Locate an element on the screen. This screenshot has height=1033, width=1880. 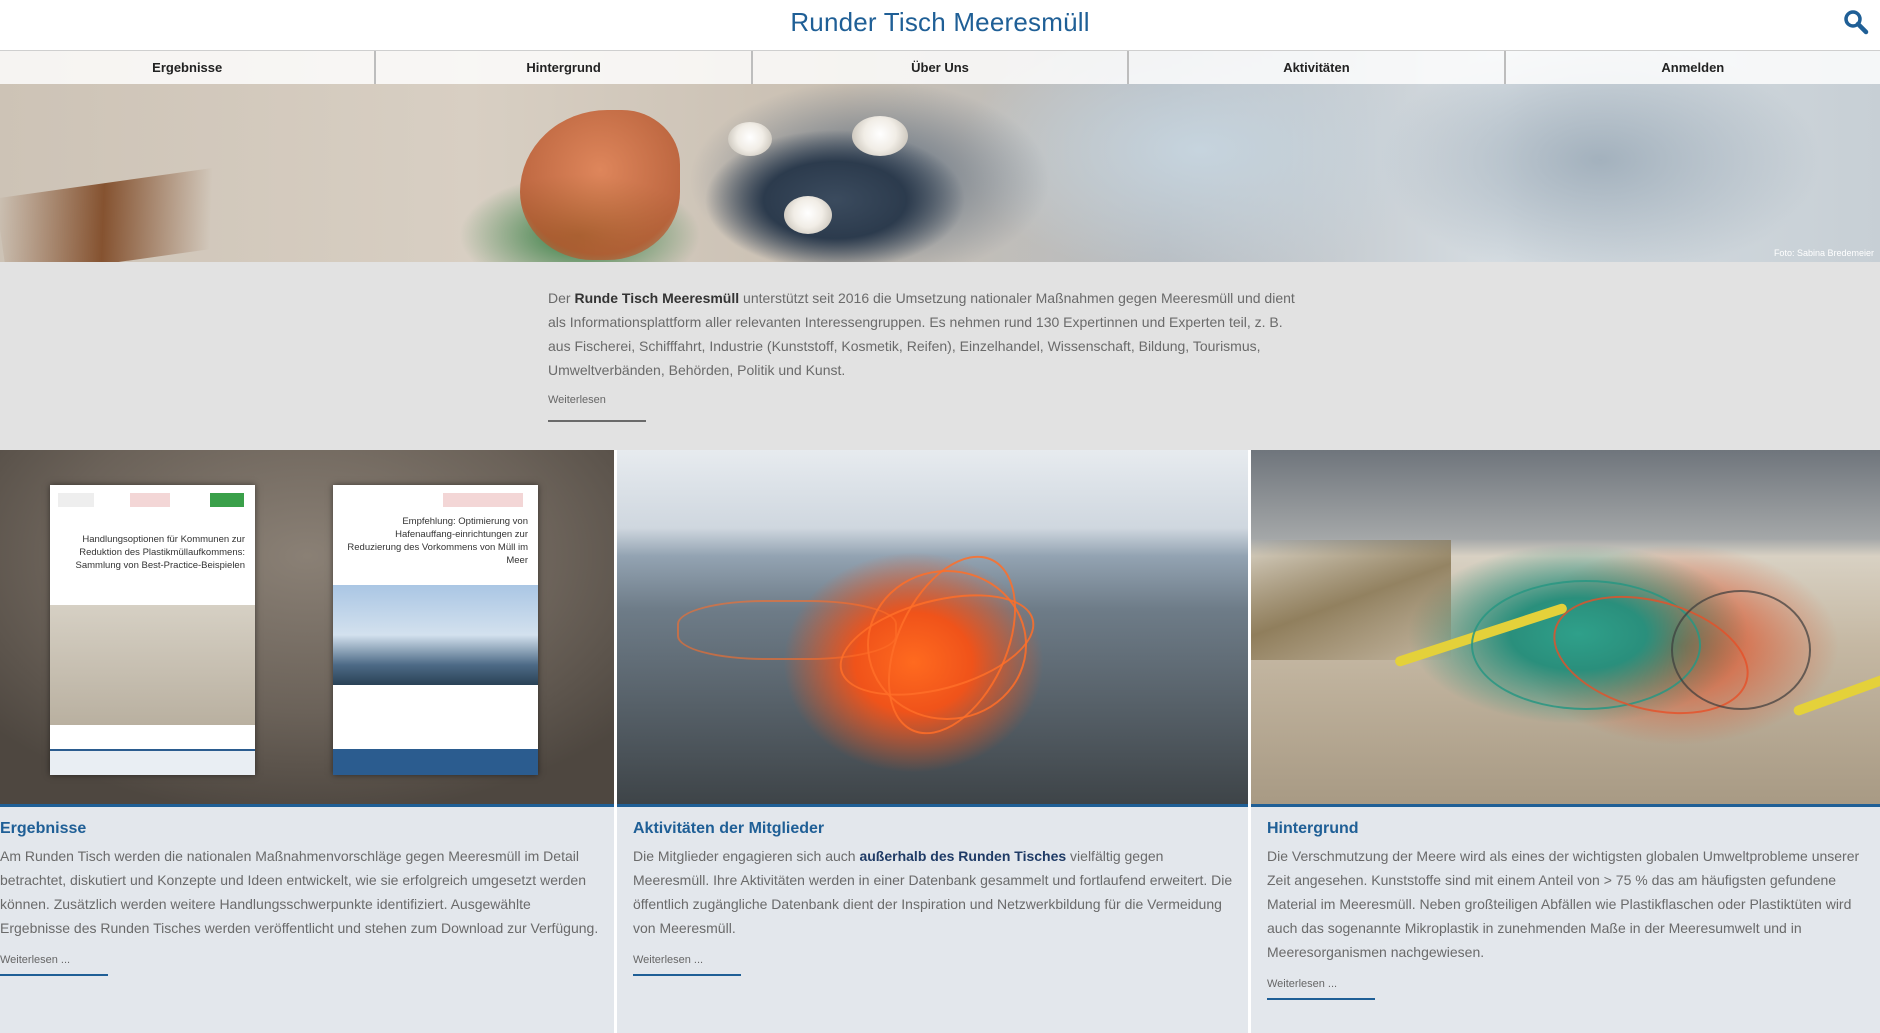
search-icon is located at coordinates (1856, 22).